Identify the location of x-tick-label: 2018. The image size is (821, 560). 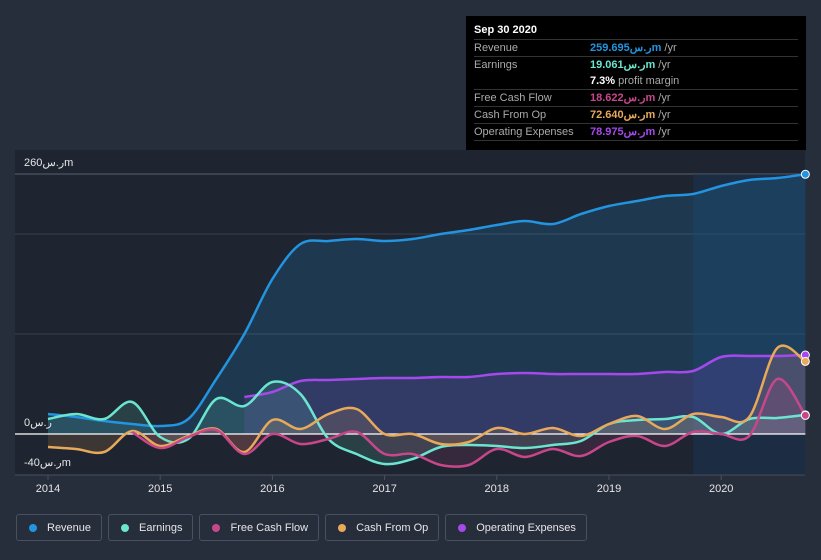
(497, 489).